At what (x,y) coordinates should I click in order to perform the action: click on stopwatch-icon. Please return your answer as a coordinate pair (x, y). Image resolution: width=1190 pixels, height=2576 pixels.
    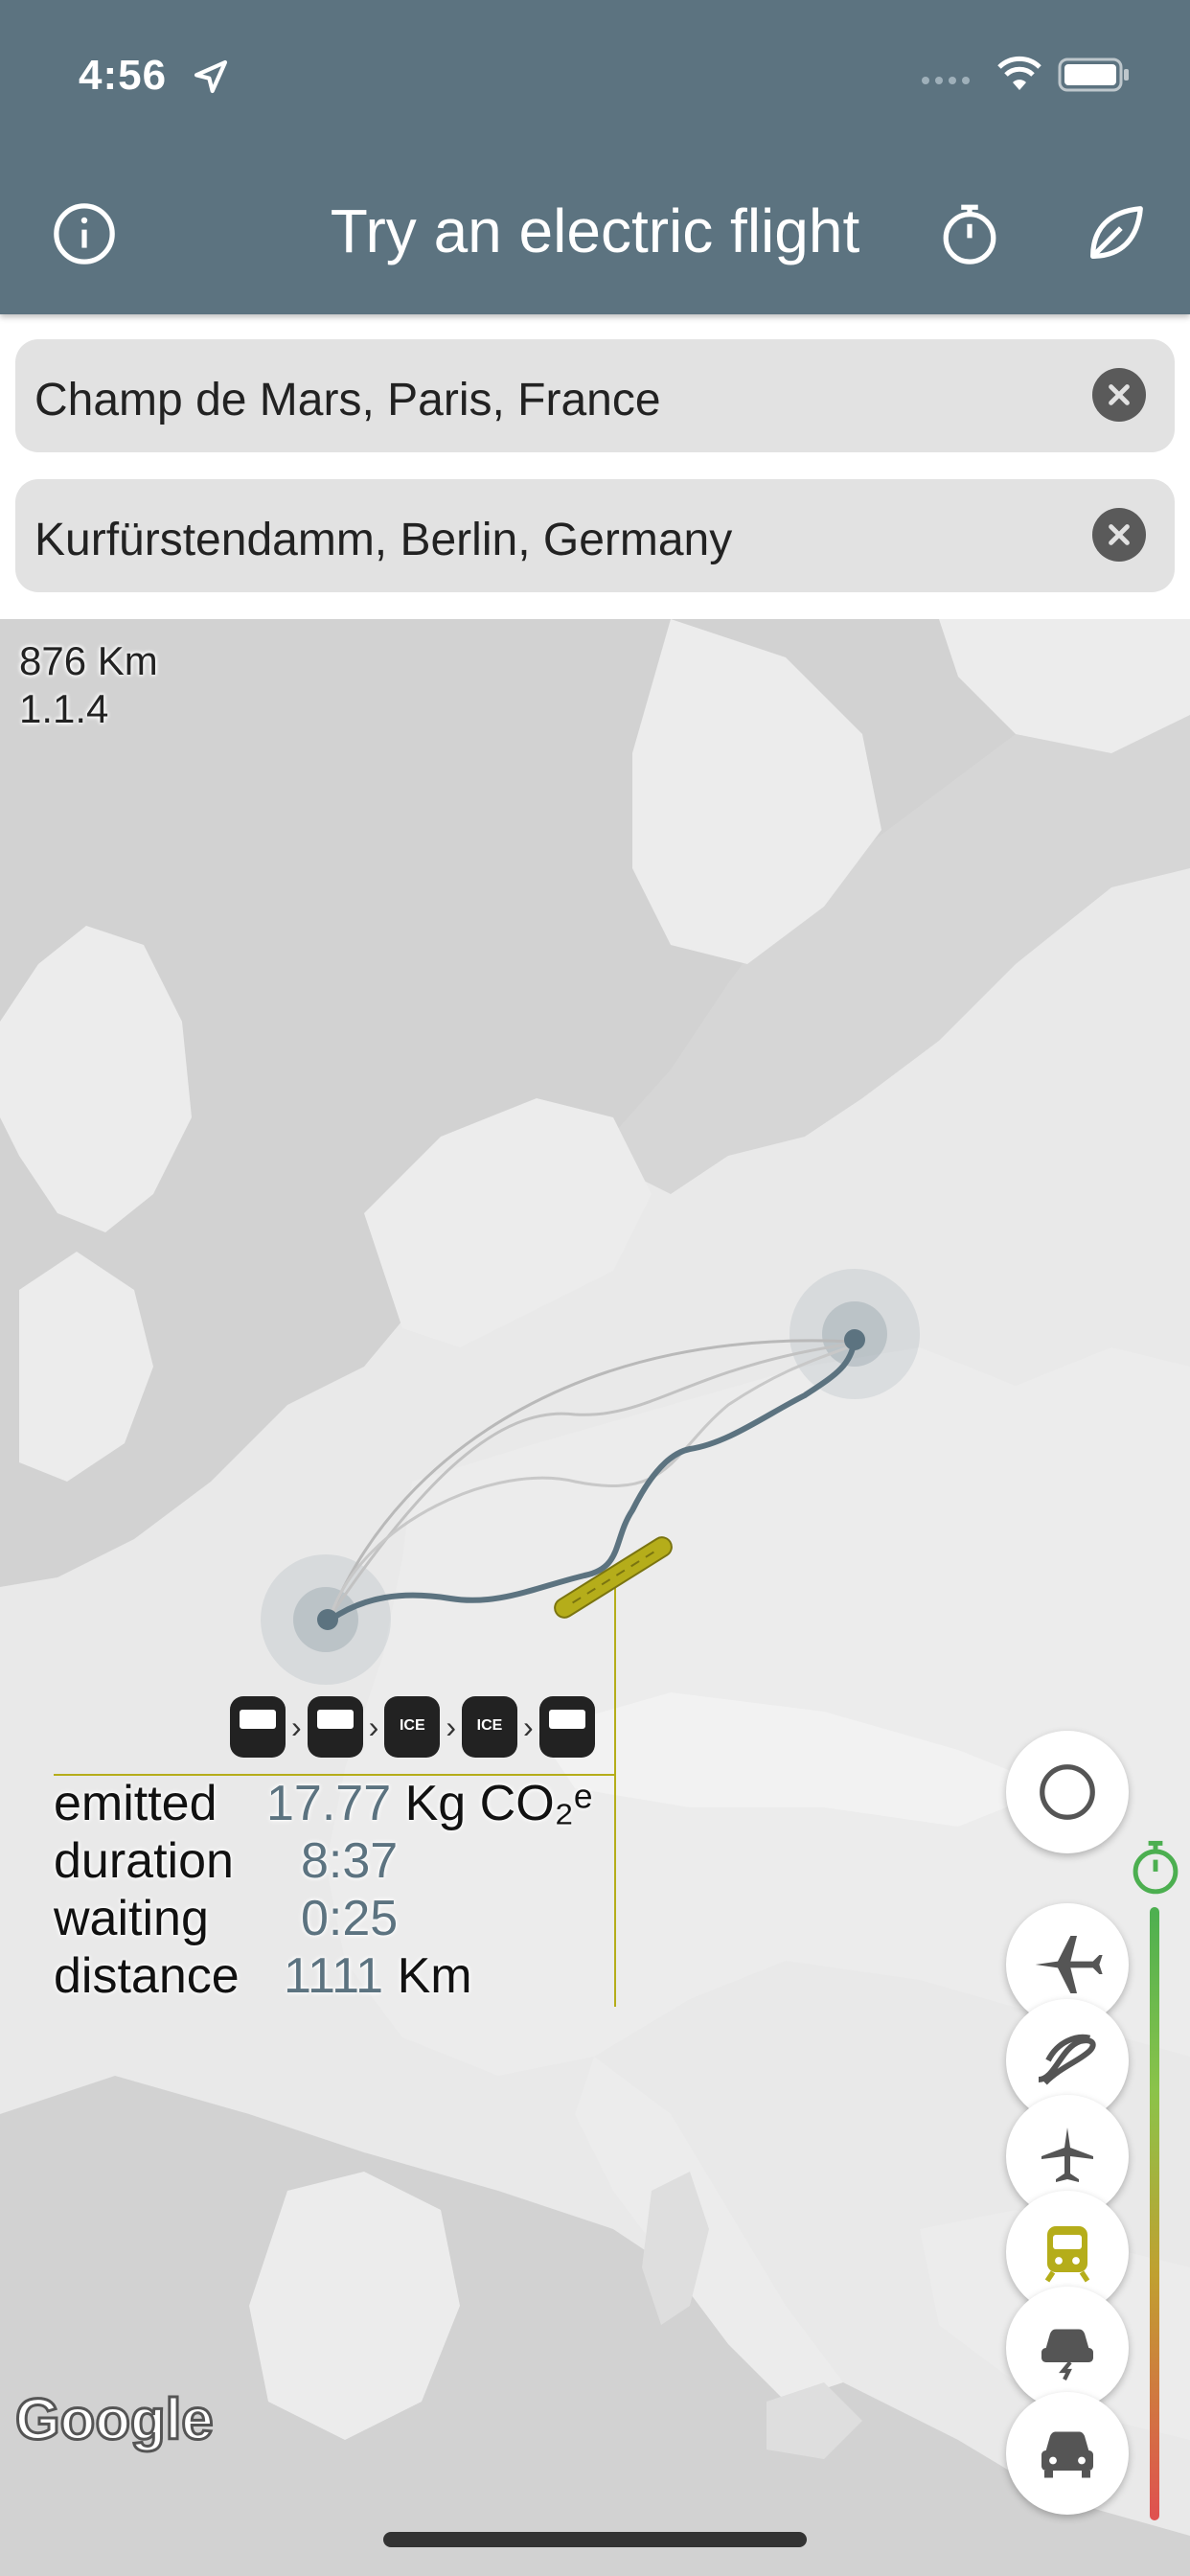
    Looking at the image, I should click on (969, 234).